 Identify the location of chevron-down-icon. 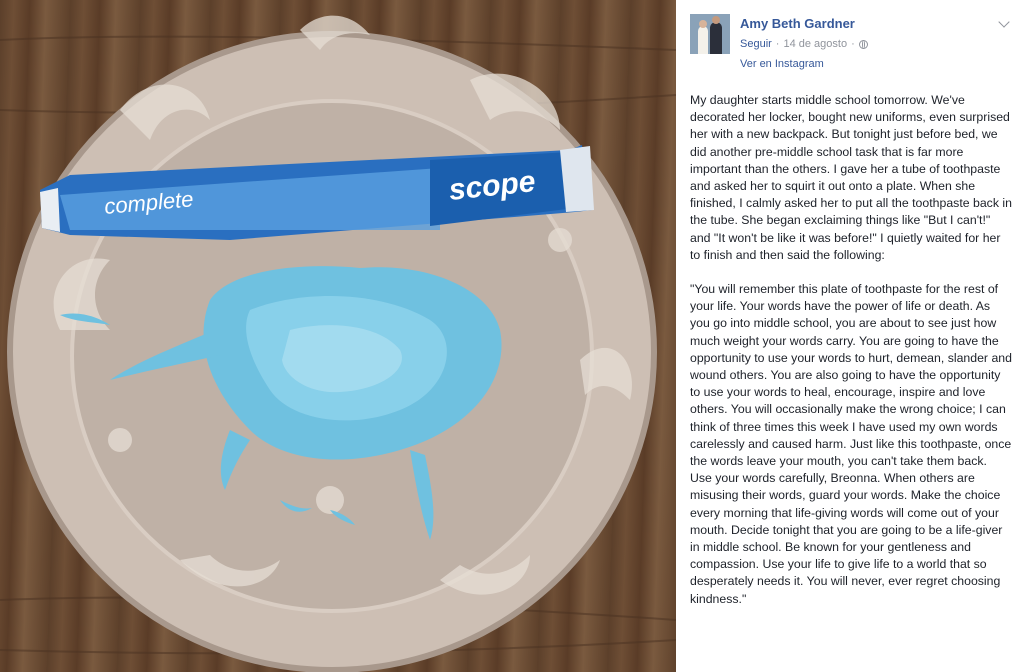
(1004, 22).